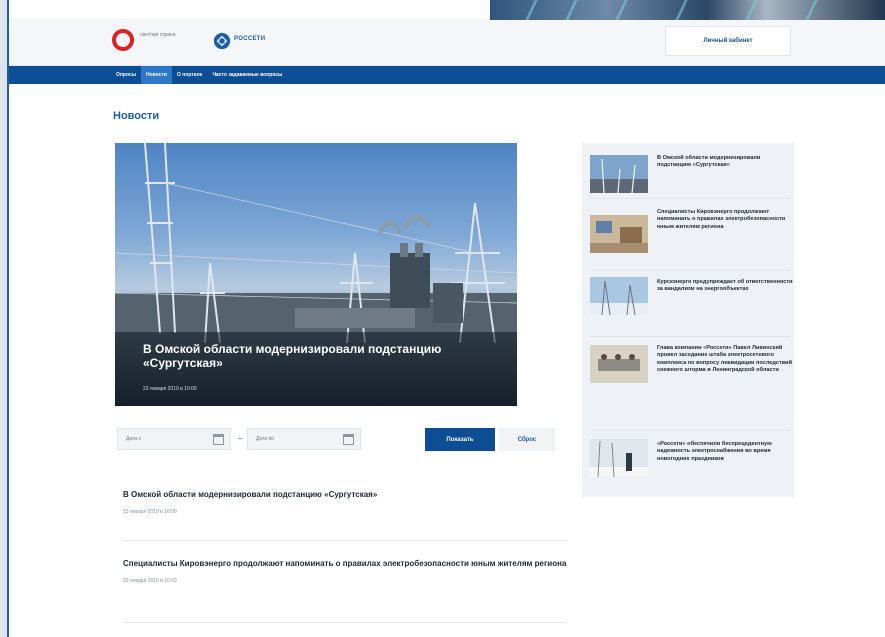 The width and height of the screenshot is (885, 637). I want to click on hero-date: 23 января 2019 в 10:00, so click(170, 389).